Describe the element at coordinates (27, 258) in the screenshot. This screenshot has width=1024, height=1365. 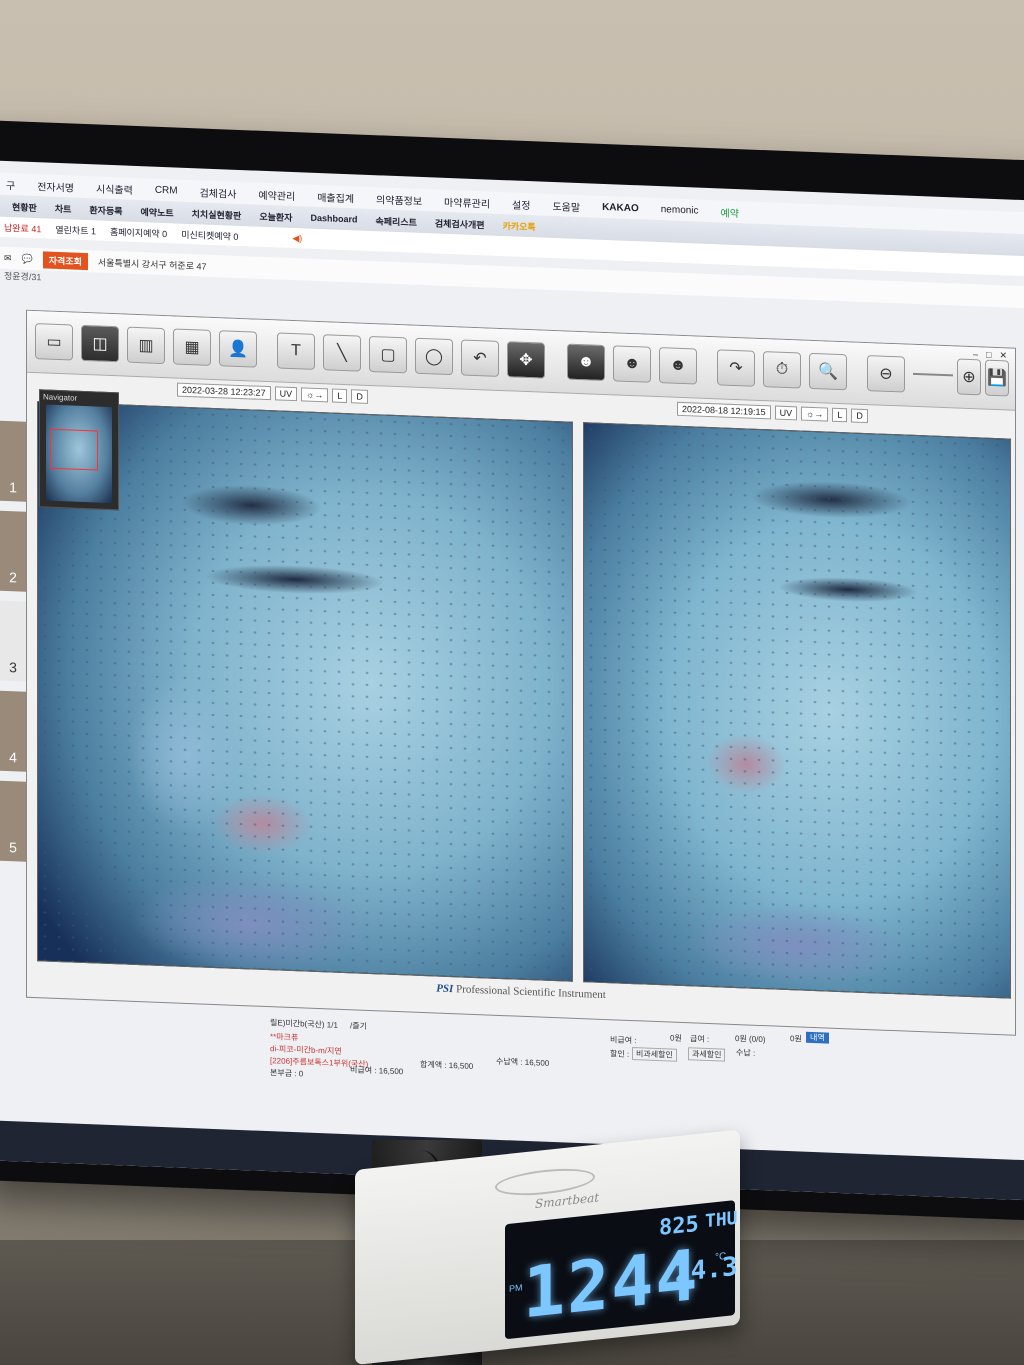
I see `chat-icon: 💬` at that location.